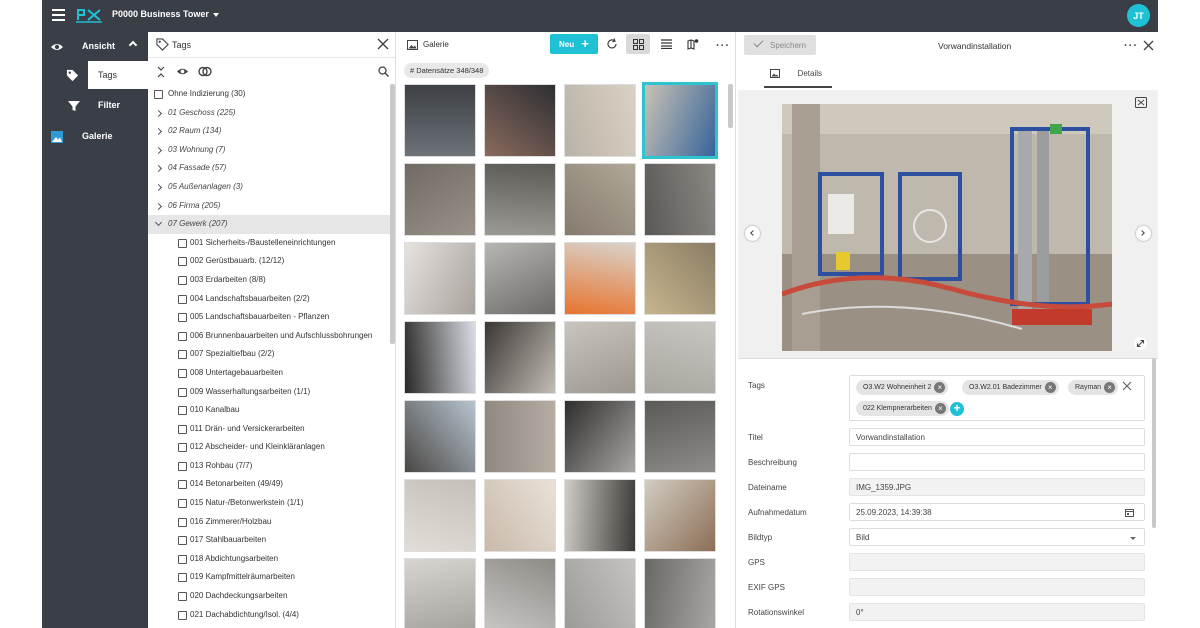 The image size is (1200, 628). I want to click on tag-tree-item: 02 Raum (134), so click(271, 131).